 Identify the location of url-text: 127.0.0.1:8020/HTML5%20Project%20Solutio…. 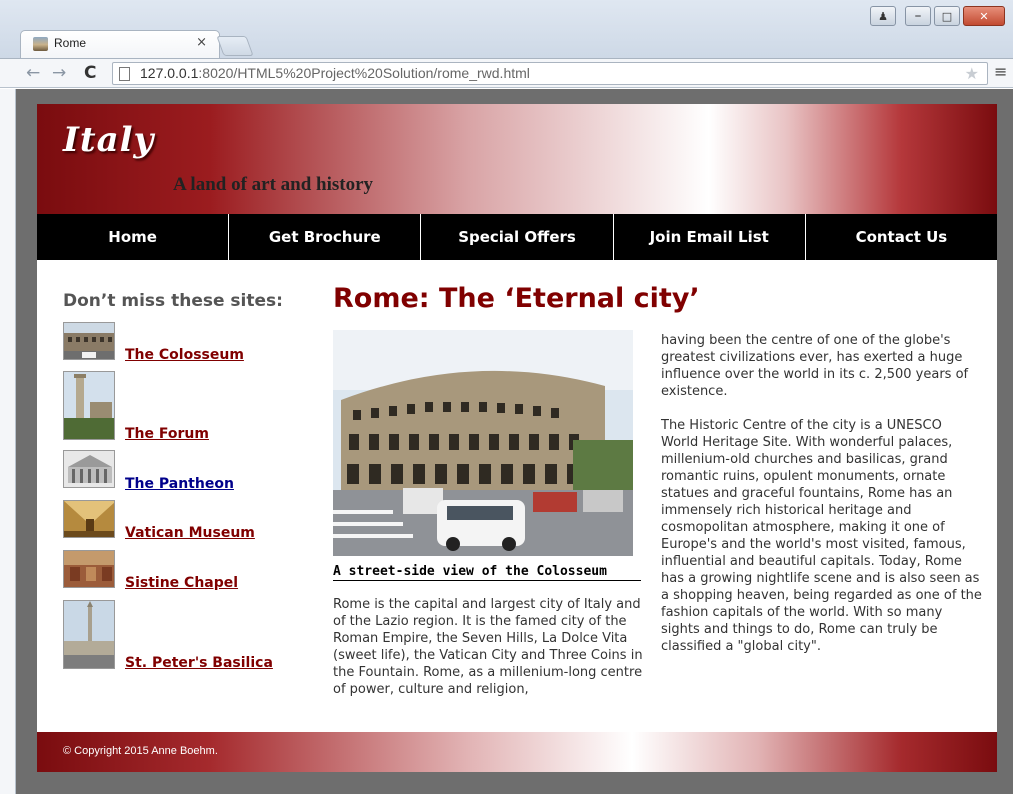
(335, 73).